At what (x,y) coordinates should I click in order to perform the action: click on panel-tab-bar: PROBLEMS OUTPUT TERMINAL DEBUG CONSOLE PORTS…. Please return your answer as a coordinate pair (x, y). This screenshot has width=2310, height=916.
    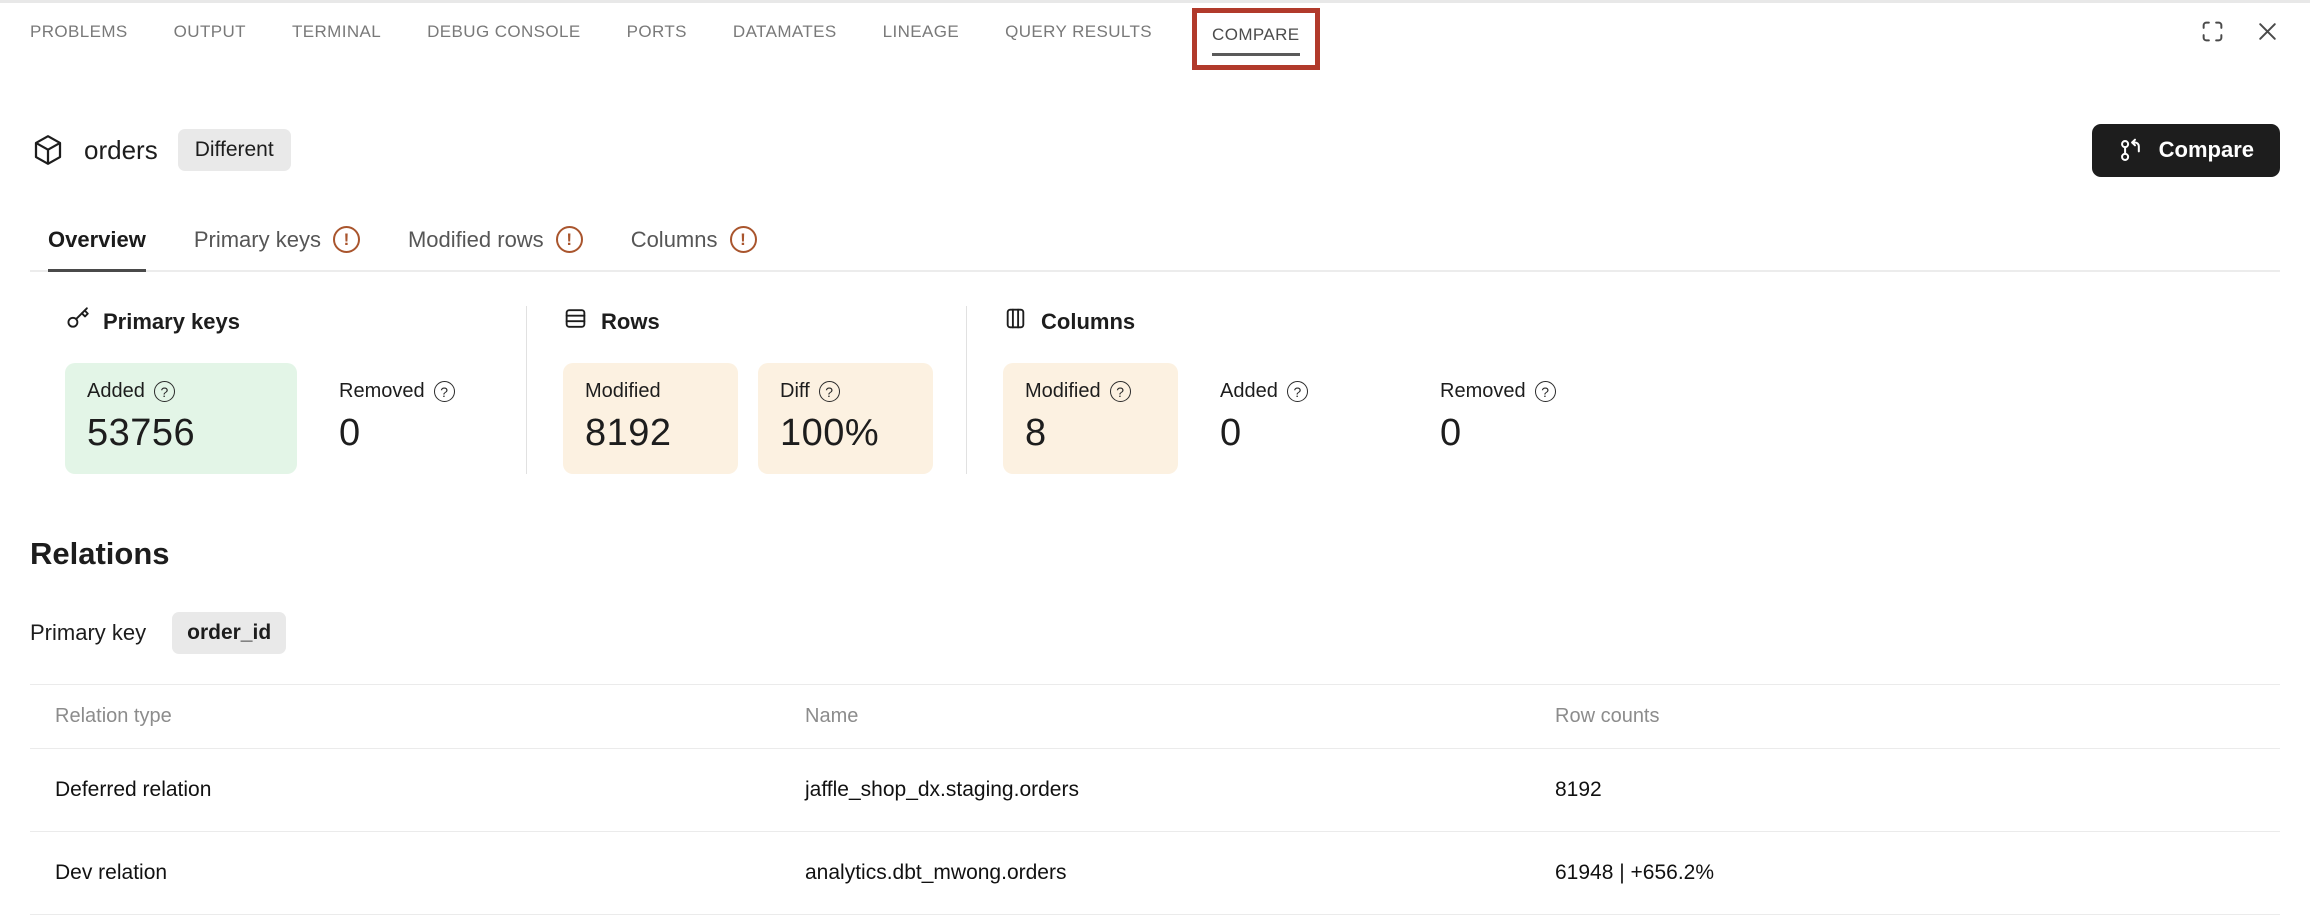
    Looking at the image, I should click on (1155, 35).